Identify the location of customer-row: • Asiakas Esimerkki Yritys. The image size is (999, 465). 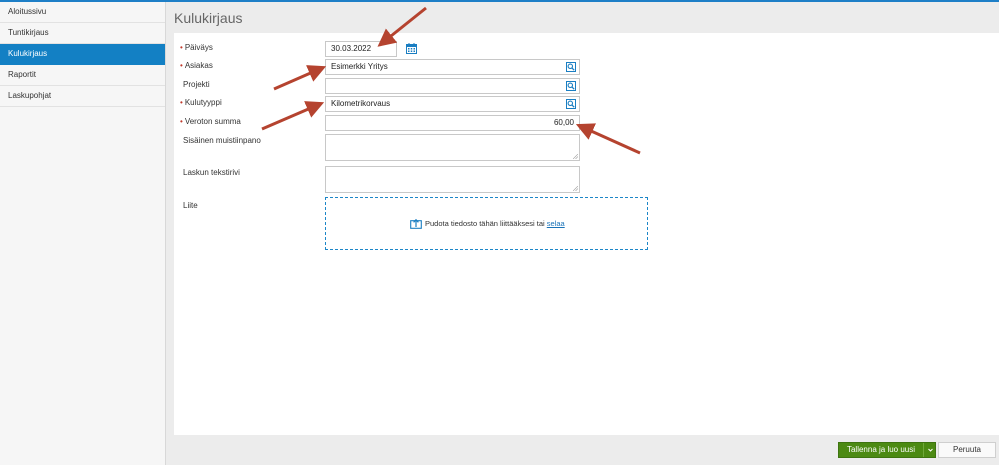
(414, 68).